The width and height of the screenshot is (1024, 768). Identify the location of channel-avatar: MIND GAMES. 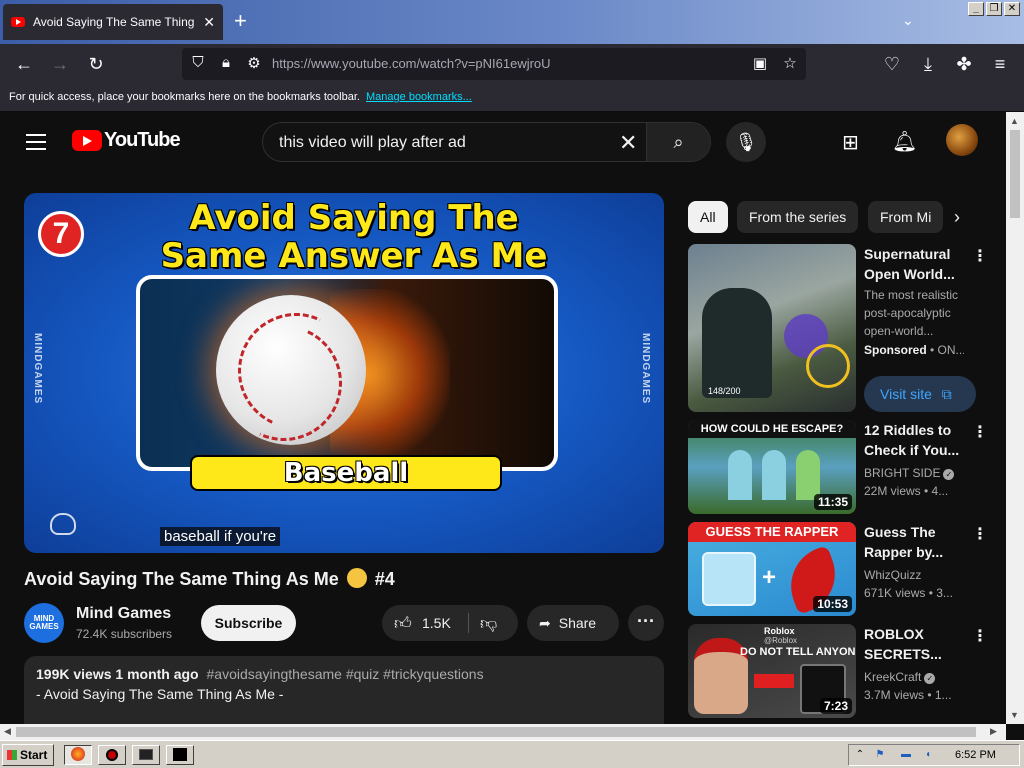
(44, 623).